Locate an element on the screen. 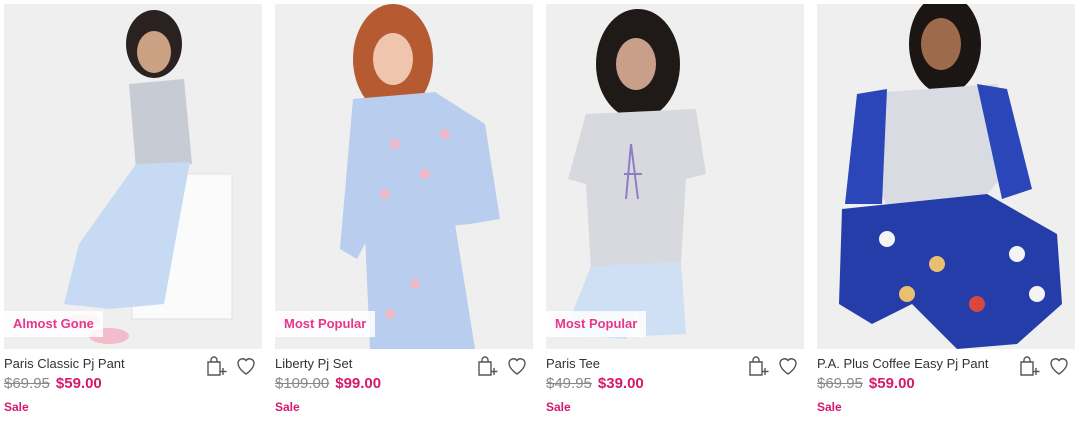 This screenshot has height=430, width=1080. sale-price: $39.00 is located at coordinates (620, 383).